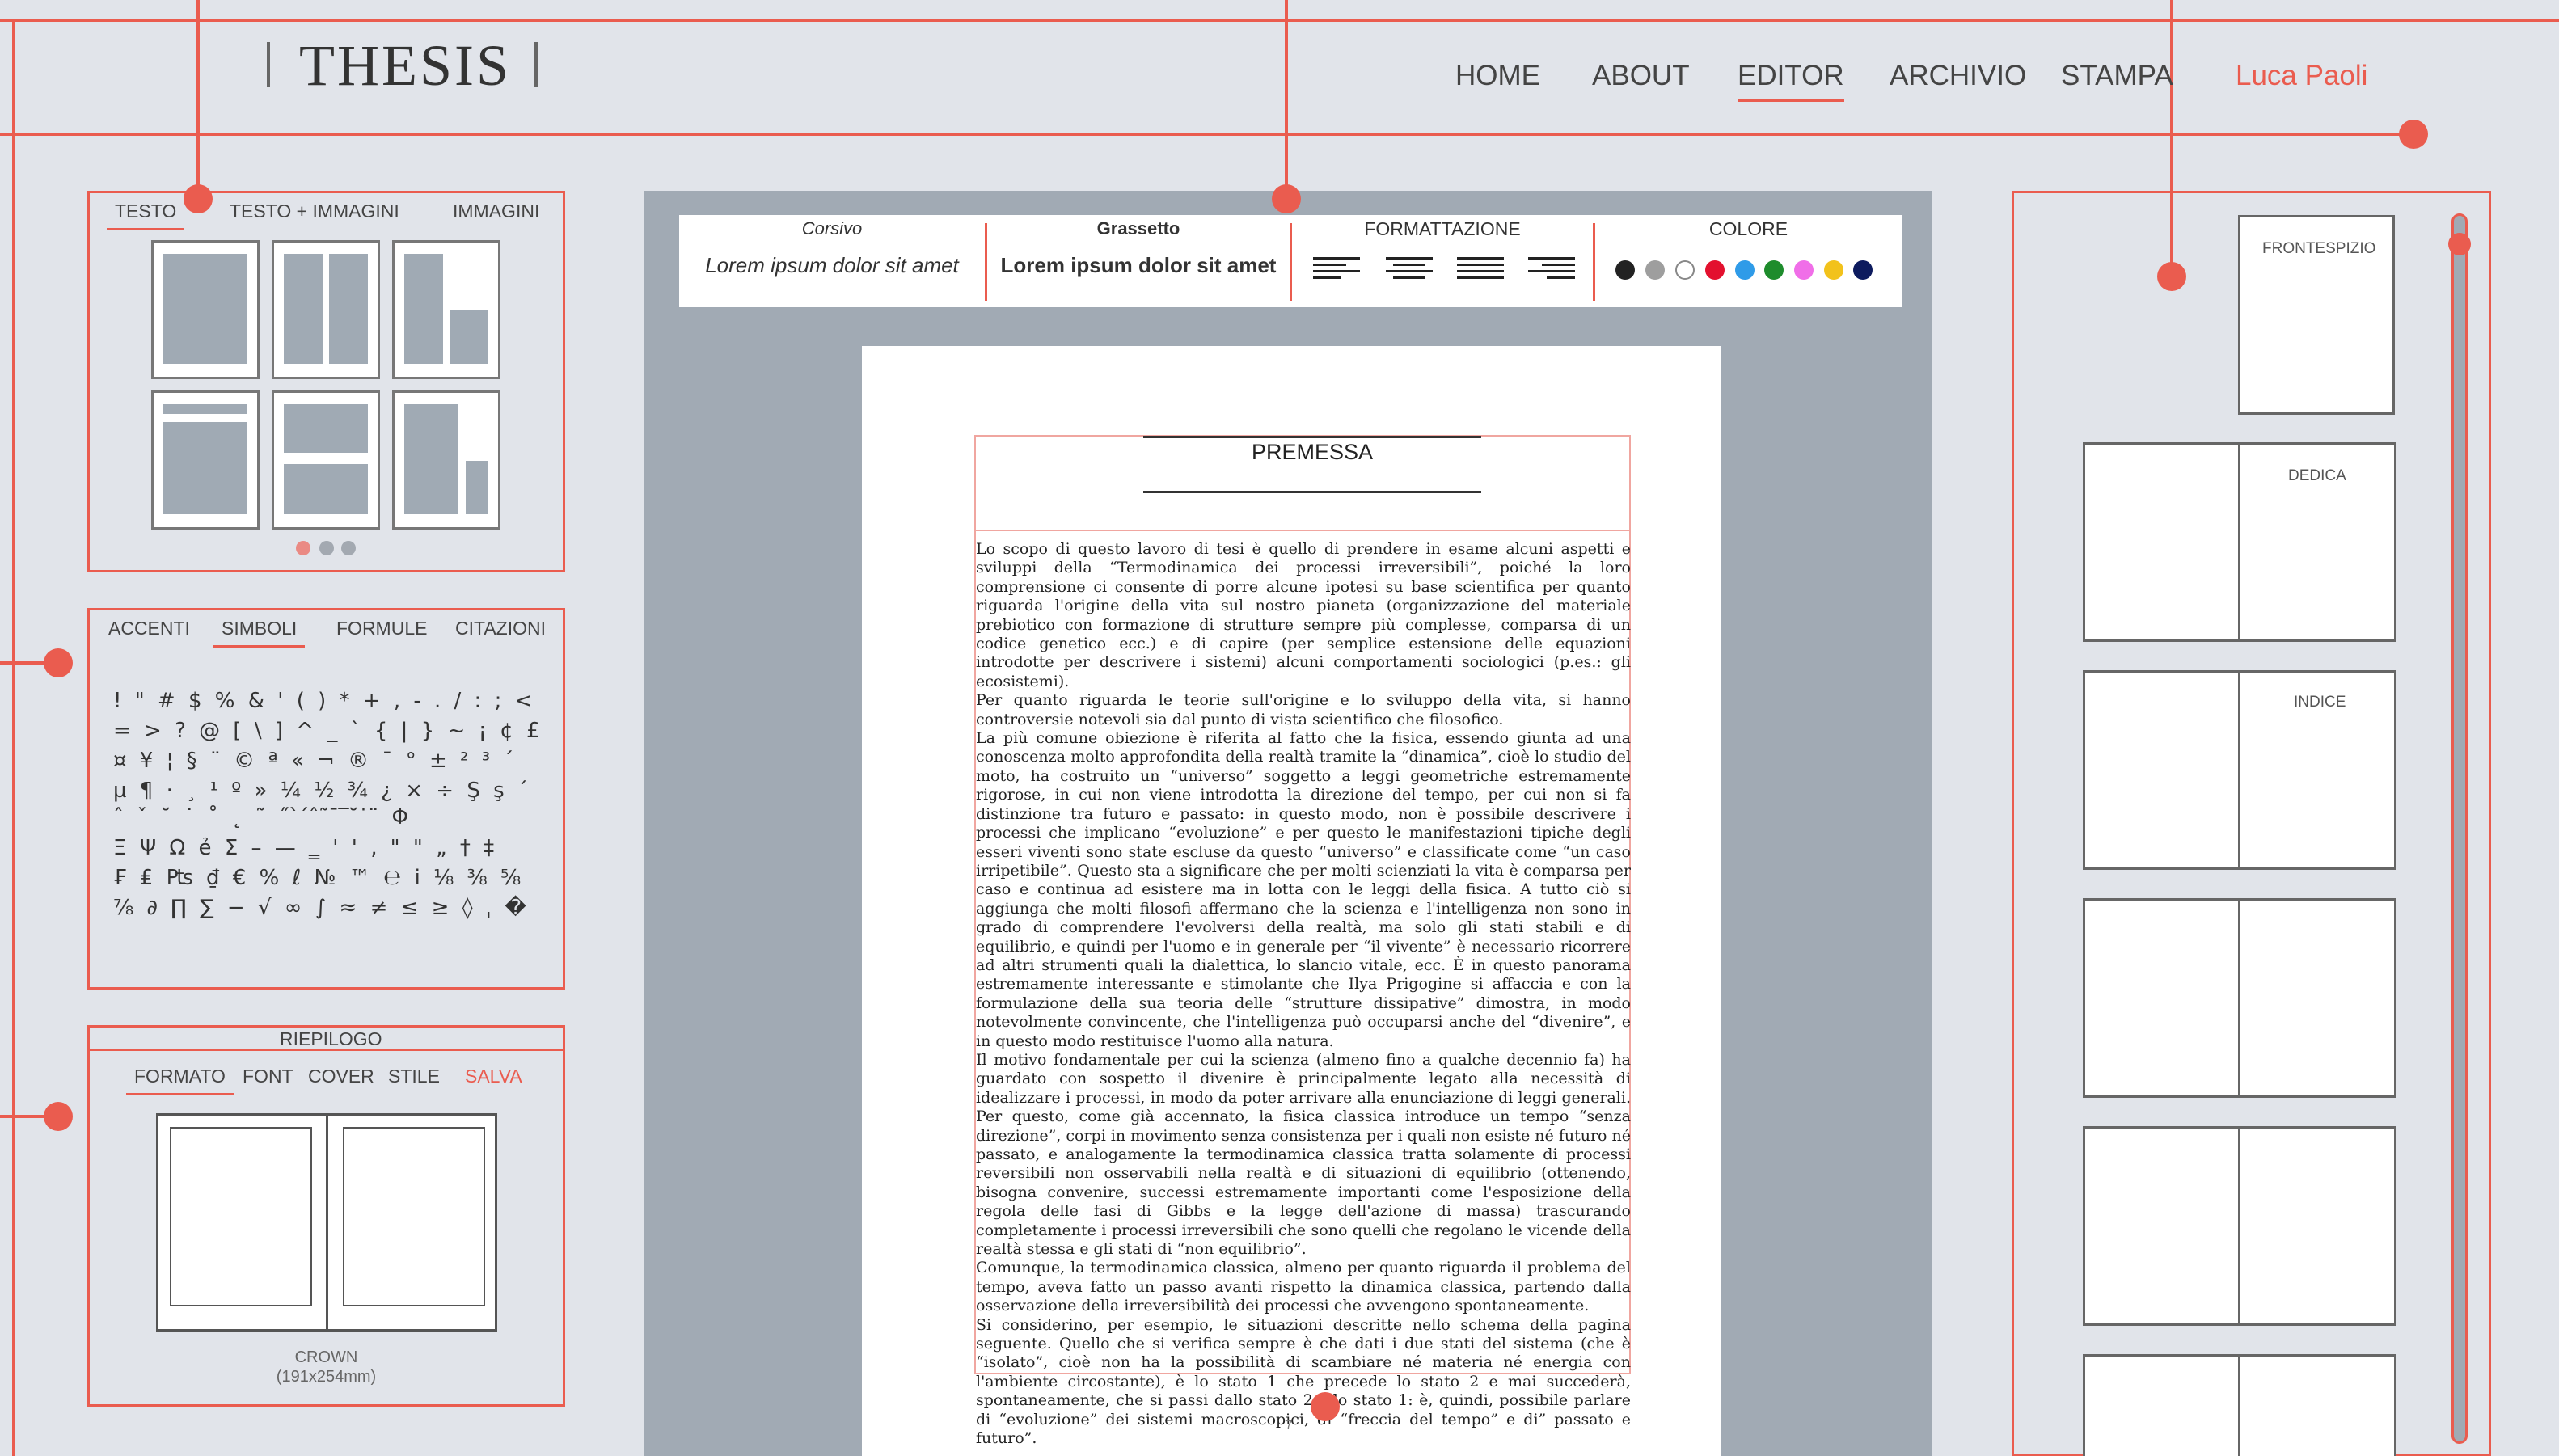 The width and height of the screenshot is (2559, 1456). What do you see at coordinates (1625, 270) in the screenshot?
I see `color-swatch-black` at bounding box center [1625, 270].